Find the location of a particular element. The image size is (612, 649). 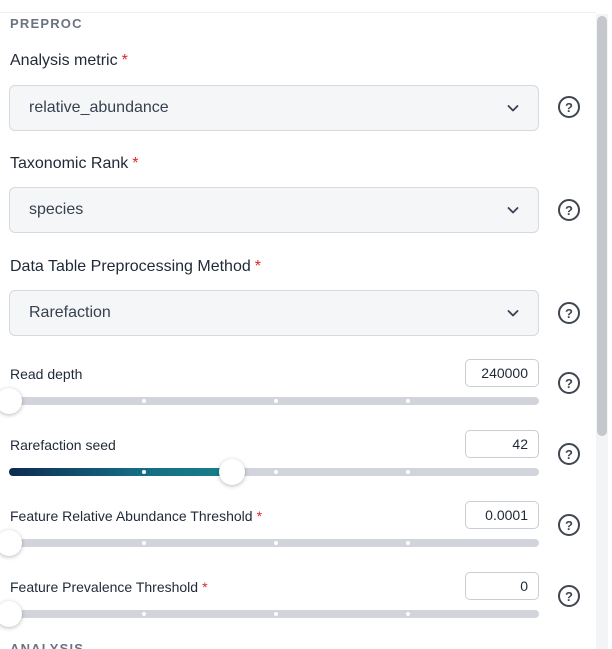

preprocessing-method-label: Data Table Preprocessing Method * is located at coordinates (135, 267).